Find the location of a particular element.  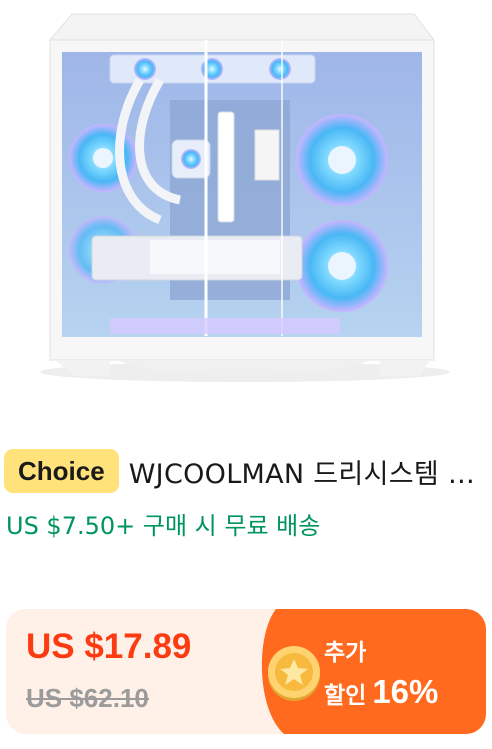

discount-label: 할인 is located at coordinates (345, 696).